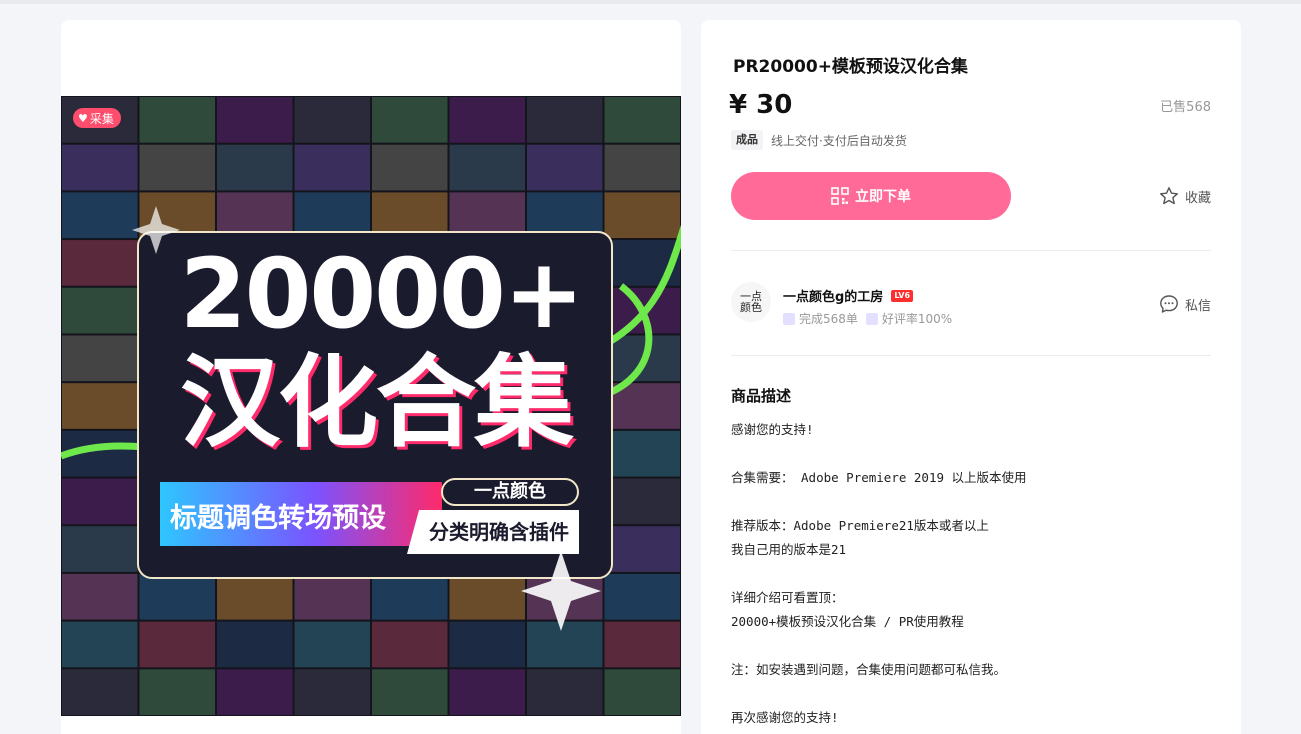 The image size is (1301, 734). I want to click on description-line: 推荐版本：Adobe Premiere21版本或者以上, so click(860, 525).